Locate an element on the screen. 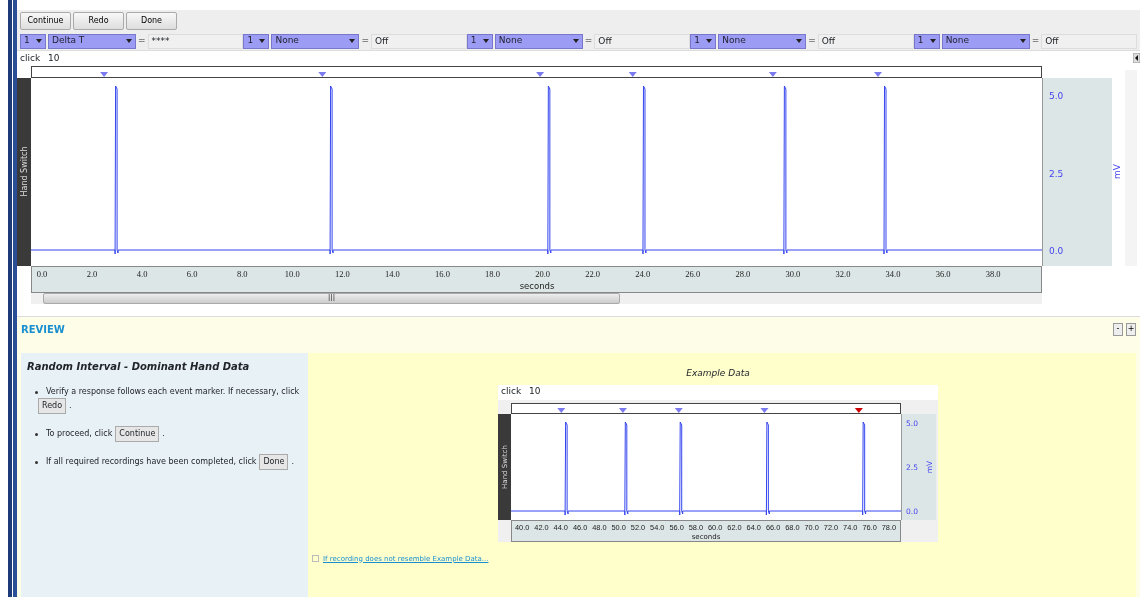 This screenshot has height=597, width=1140. expand-button: + is located at coordinates (1131, 329).